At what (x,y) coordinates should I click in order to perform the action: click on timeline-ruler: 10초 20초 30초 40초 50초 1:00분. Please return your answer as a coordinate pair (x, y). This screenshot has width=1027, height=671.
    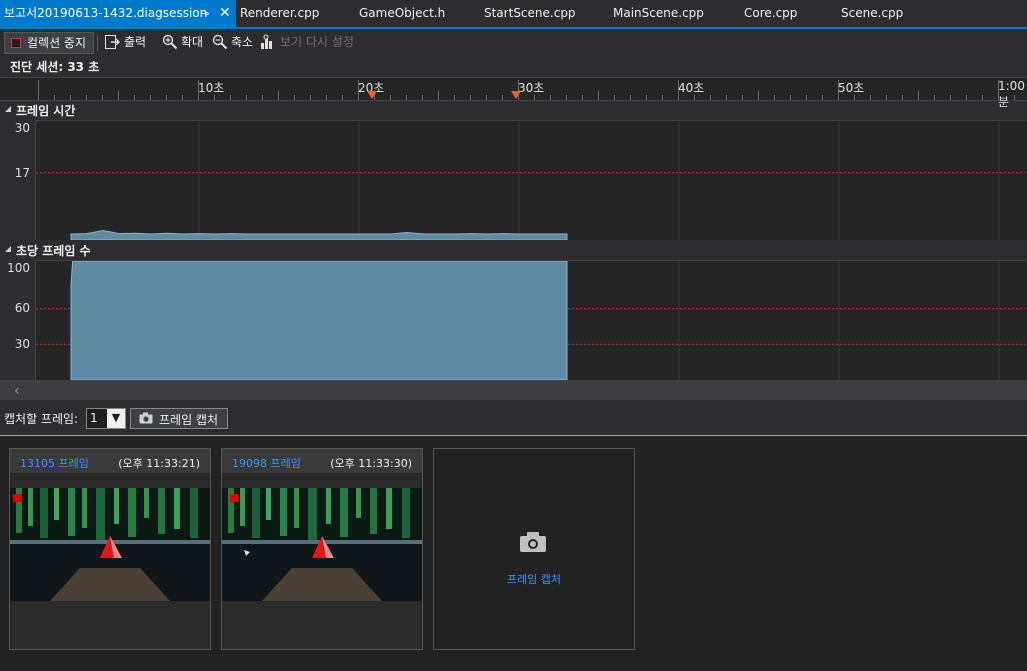
    Looking at the image, I should click on (513, 93).